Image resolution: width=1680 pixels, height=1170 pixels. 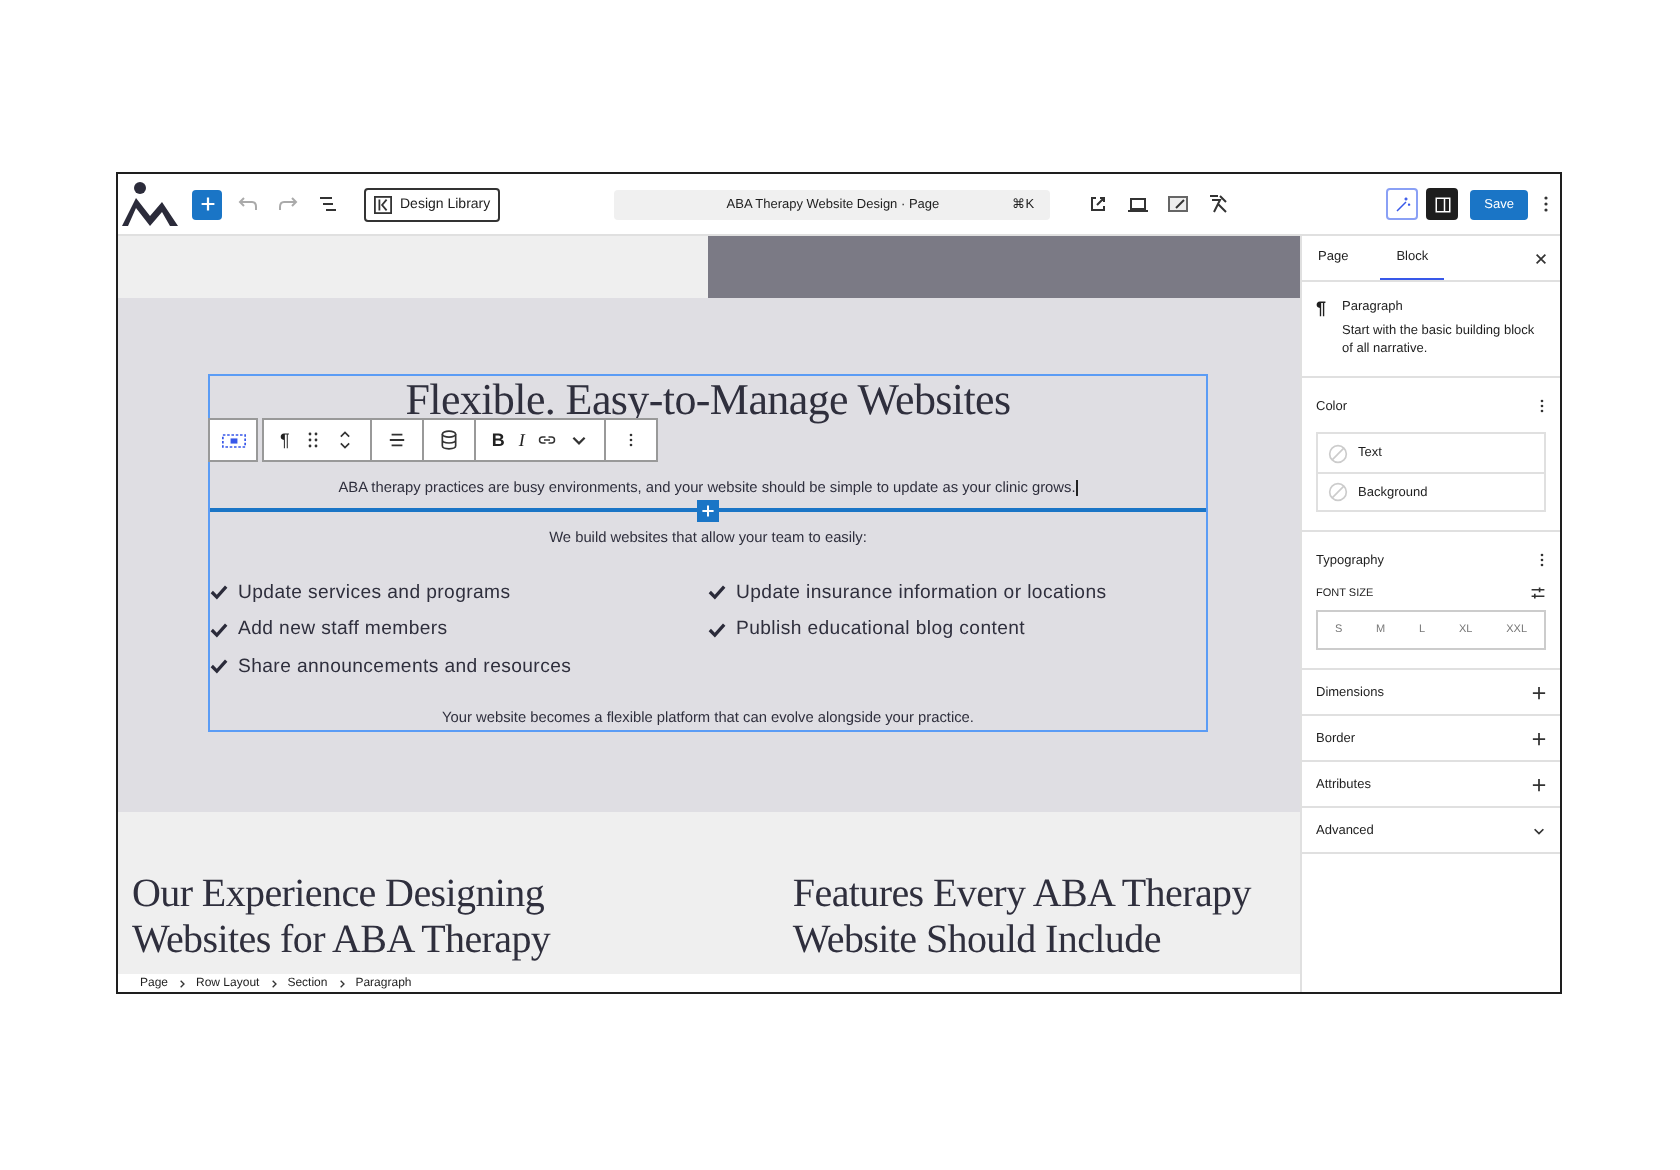 What do you see at coordinates (150, 204) in the screenshot?
I see `mountain-logo` at bounding box center [150, 204].